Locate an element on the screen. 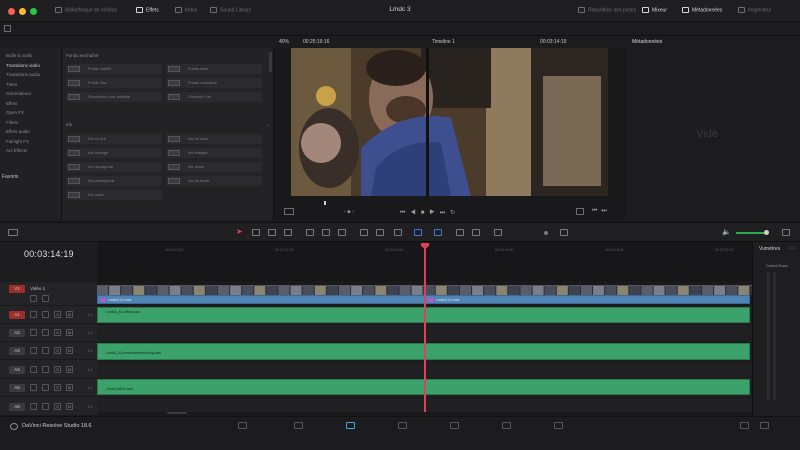 Image resolution: width=800 pixels, height=450 pixels. page-cut-icon is located at coordinates (298, 425).